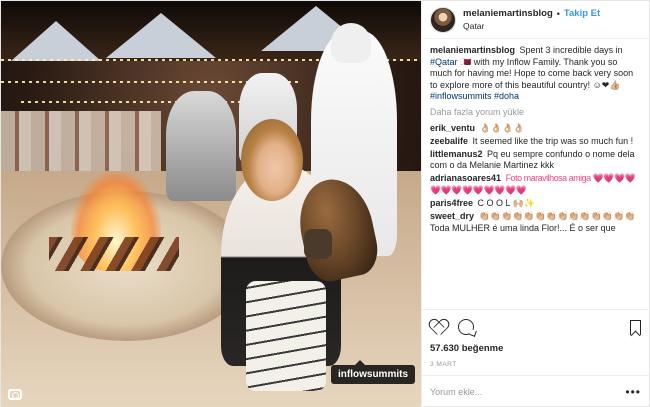 The width and height of the screenshot is (650, 407). I want to click on seated-man, so click(201, 146).